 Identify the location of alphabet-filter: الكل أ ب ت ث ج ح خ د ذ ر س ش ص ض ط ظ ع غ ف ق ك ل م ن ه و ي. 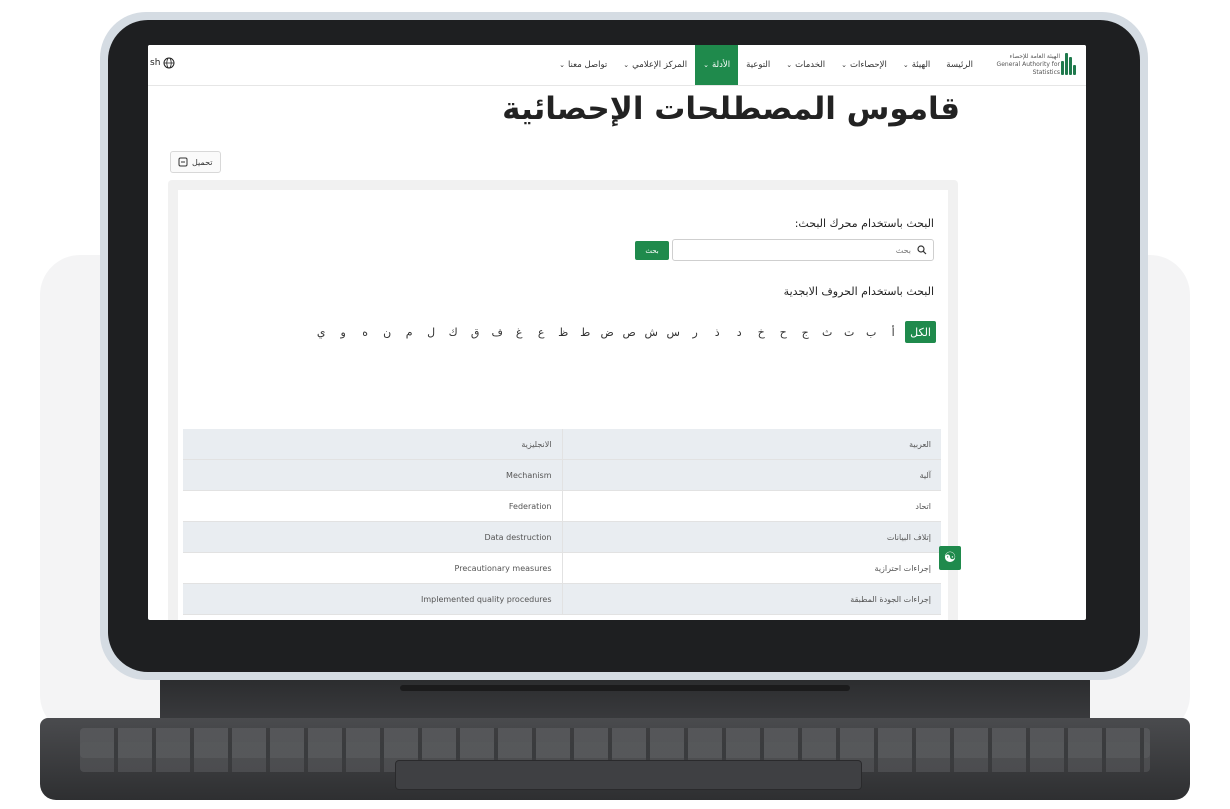
(606, 332).